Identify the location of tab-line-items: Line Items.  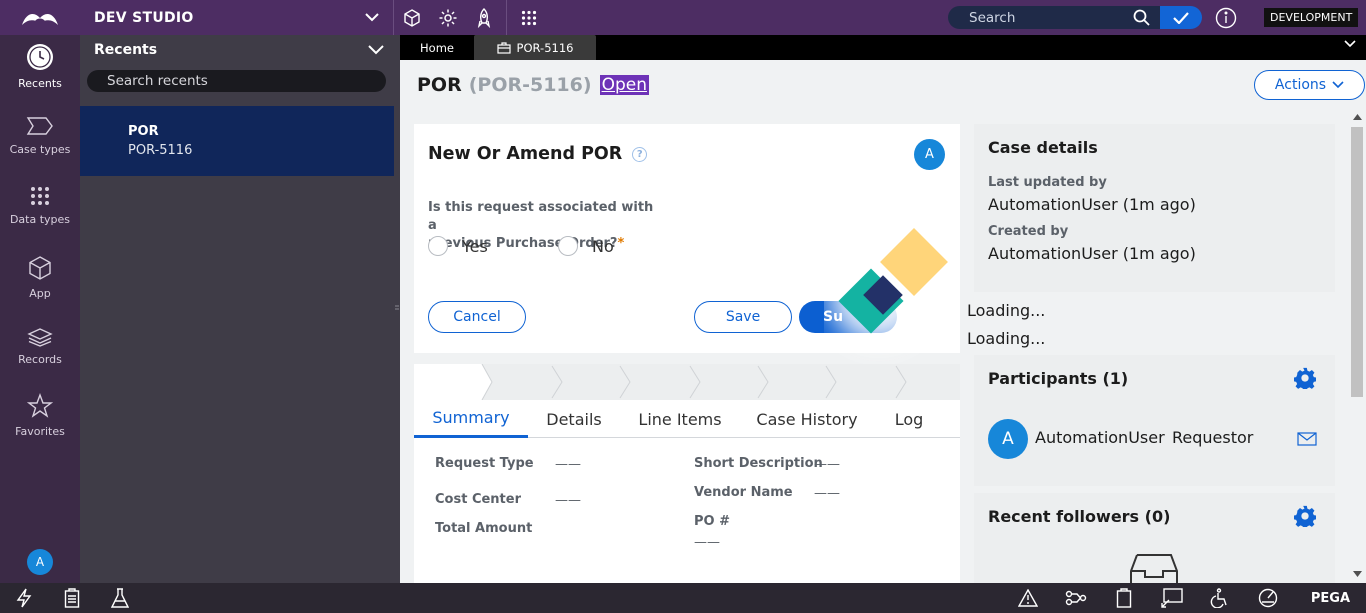
(680, 419).